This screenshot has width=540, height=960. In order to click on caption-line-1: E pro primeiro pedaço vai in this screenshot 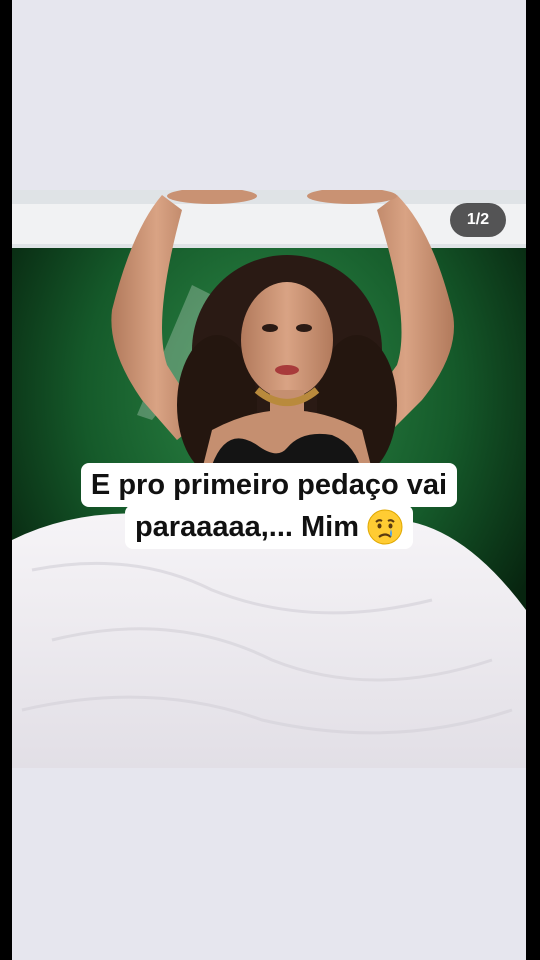, I will do `click(269, 485)`.